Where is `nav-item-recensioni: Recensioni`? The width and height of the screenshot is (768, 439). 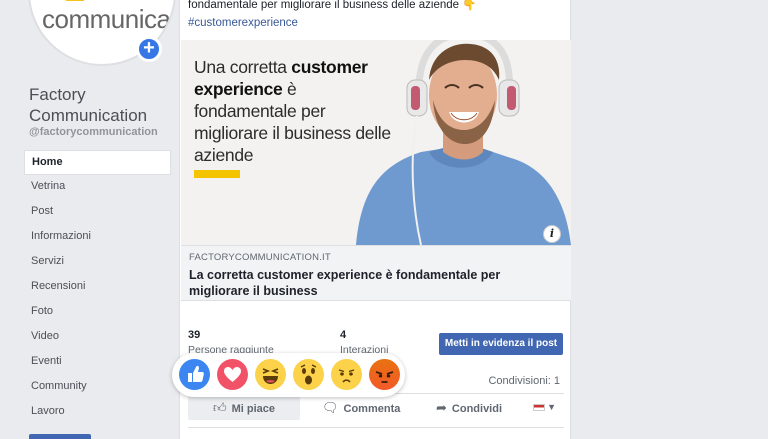 nav-item-recensioni: Recensioni is located at coordinates (97, 287).